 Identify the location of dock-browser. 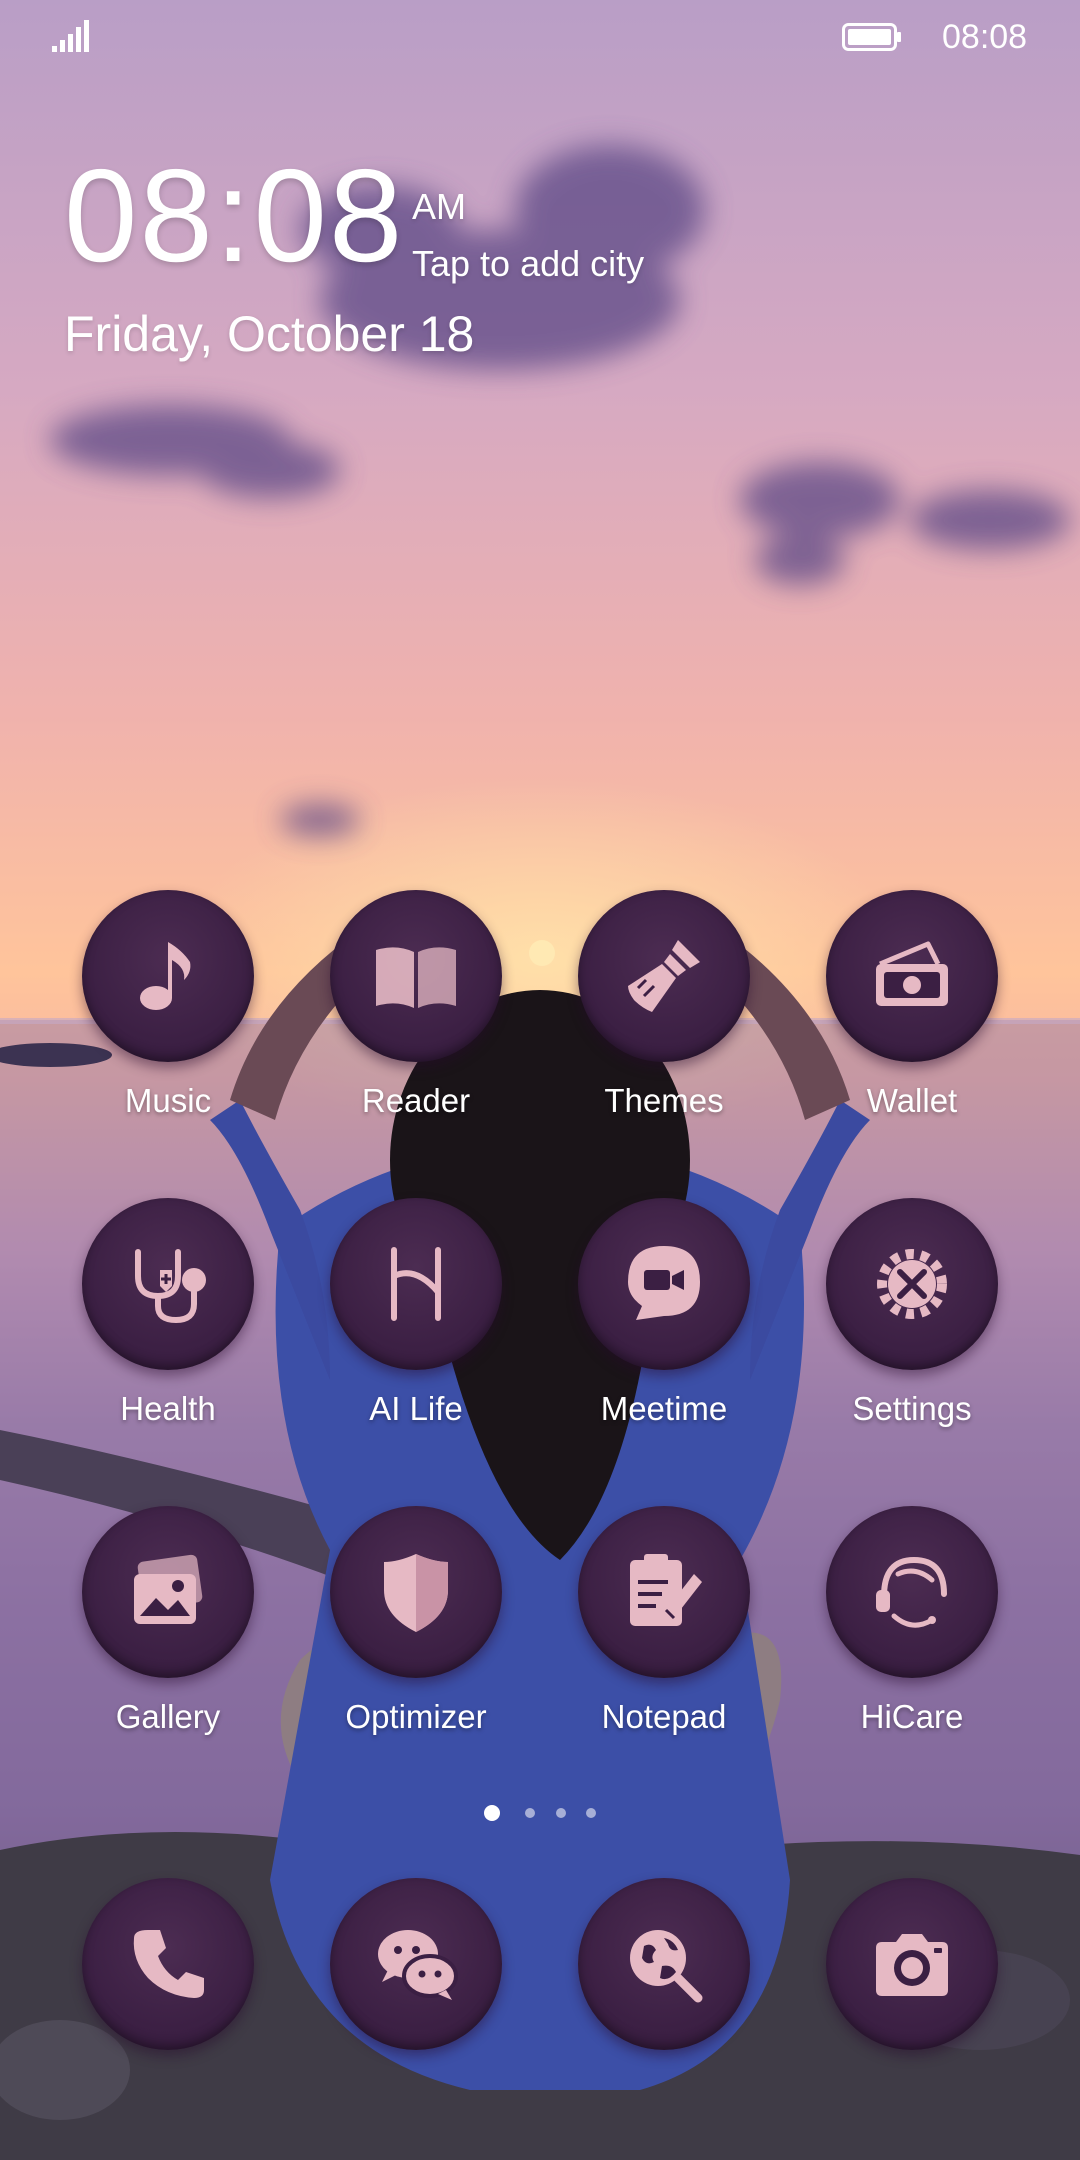
(660, 1968).